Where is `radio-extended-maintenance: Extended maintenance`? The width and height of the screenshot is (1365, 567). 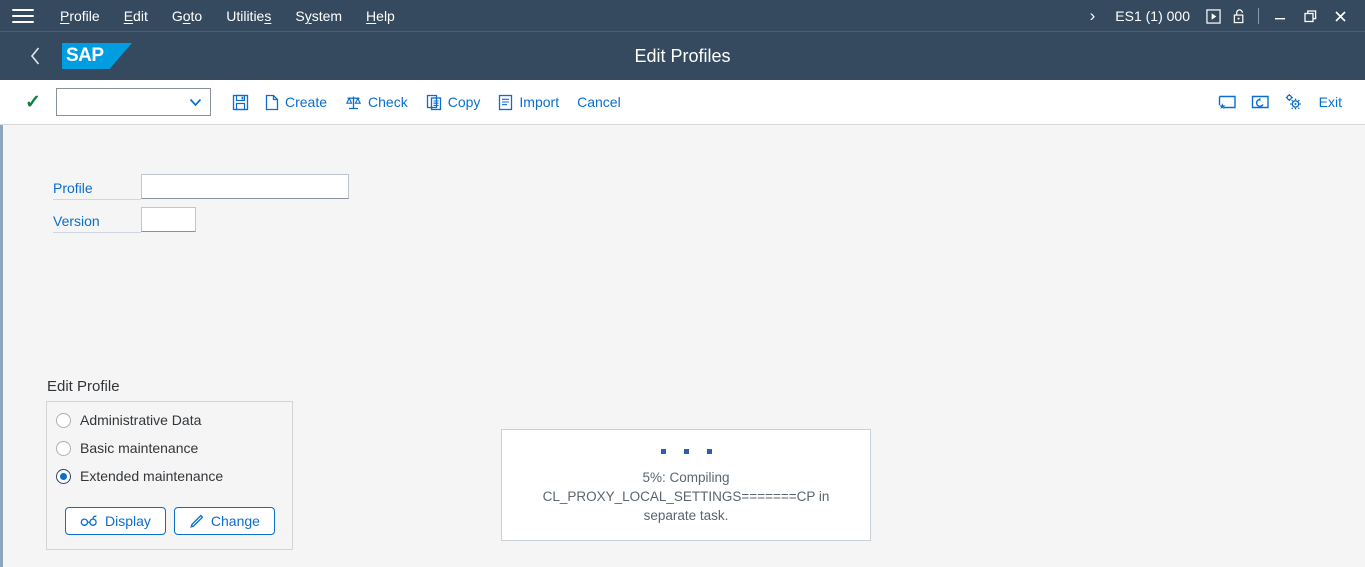 radio-extended-maintenance: Extended maintenance is located at coordinates (174, 476).